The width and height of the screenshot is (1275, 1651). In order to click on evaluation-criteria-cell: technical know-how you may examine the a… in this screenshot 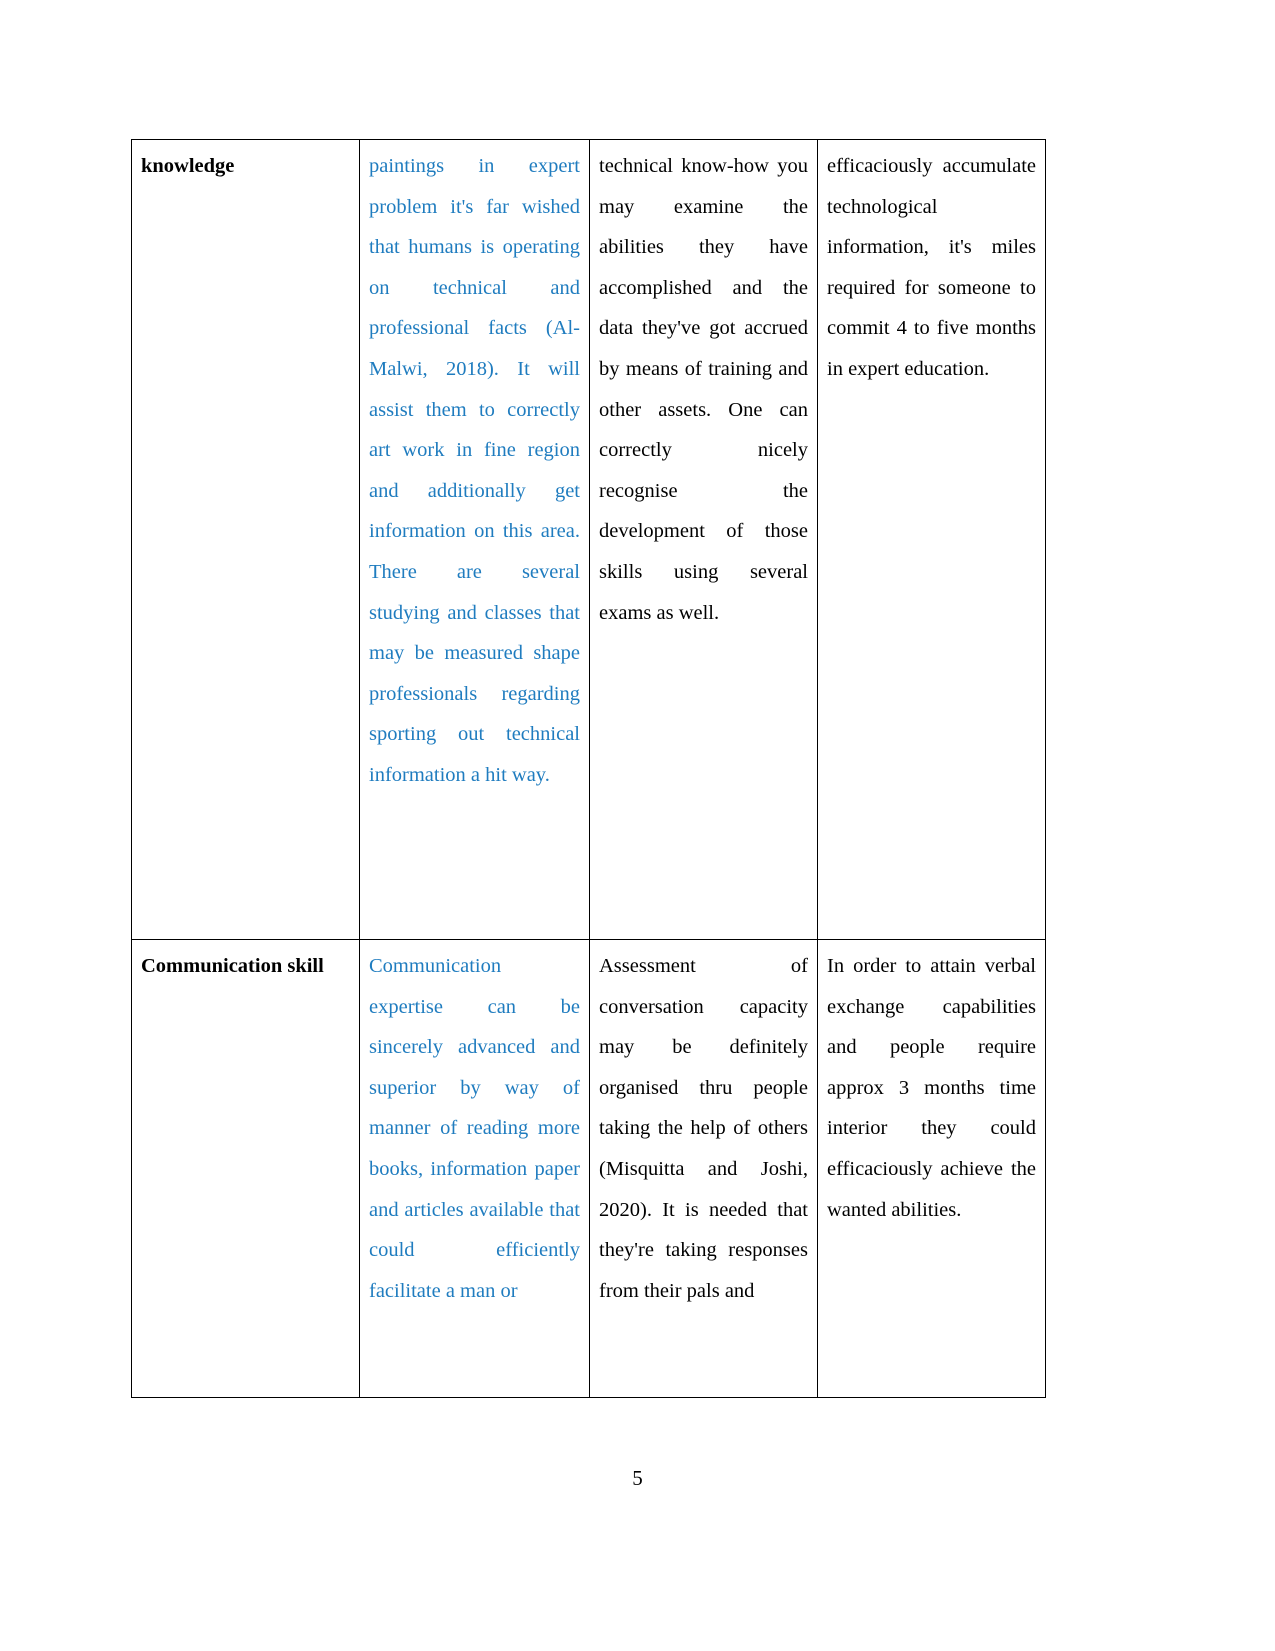, I will do `click(703, 540)`.